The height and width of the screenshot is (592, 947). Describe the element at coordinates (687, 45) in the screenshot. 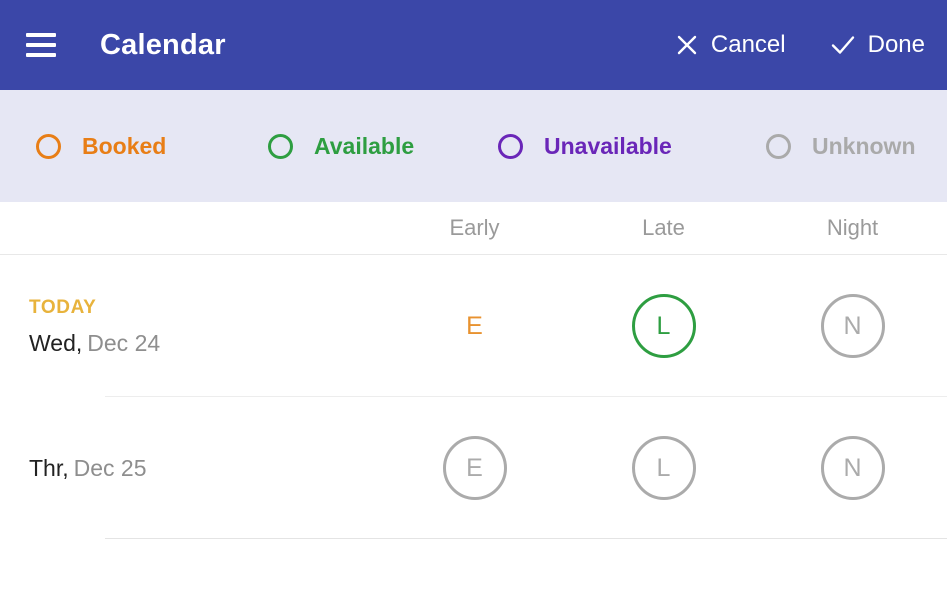

I see `close-x-icon` at that location.